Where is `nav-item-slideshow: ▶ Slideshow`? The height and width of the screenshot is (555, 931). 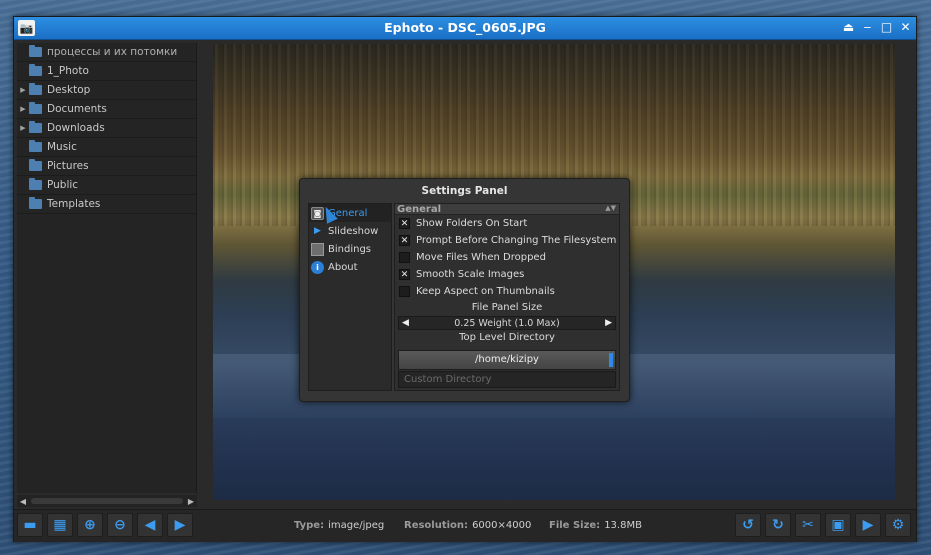 nav-item-slideshow: ▶ Slideshow is located at coordinates (350, 231).